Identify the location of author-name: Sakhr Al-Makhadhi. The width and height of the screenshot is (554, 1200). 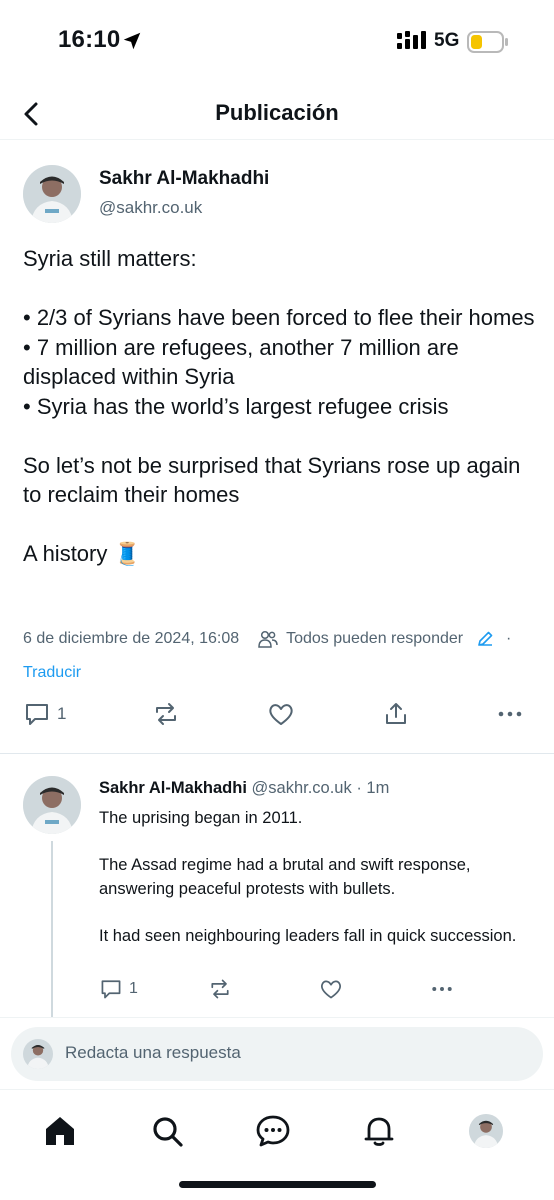
(184, 179).